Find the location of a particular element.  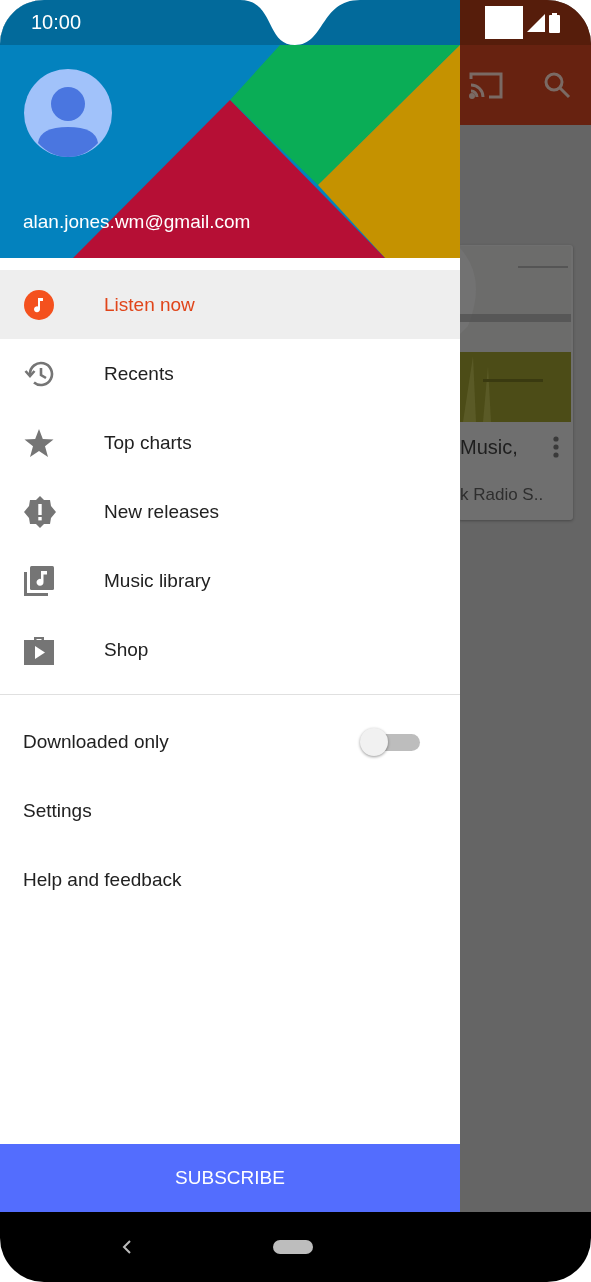

music-note-icon is located at coordinates (39, 304).